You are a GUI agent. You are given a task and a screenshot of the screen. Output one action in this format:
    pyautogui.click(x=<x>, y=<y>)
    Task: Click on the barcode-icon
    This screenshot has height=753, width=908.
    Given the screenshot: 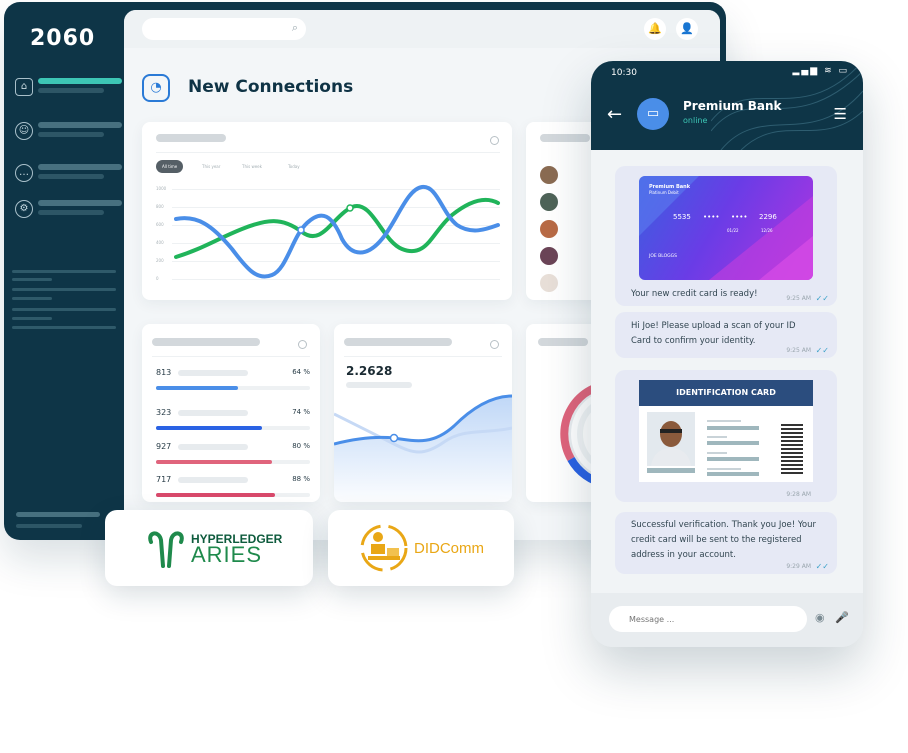 What is the action you would take?
    pyautogui.click(x=792, y=449)
    